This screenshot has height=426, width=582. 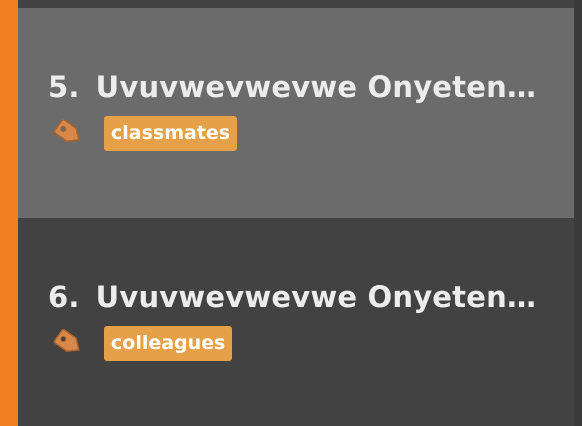 I want to click on list-item-number: 6., so click(x=64, y=297).